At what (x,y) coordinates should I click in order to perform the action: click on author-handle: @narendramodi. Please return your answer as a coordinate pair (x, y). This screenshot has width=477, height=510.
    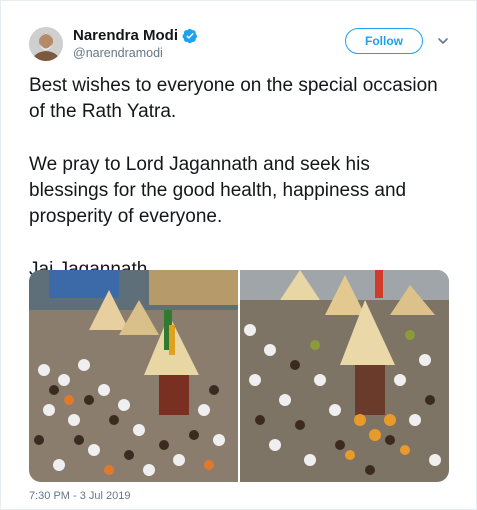
    Looking at the image, I should click on (118, 53).